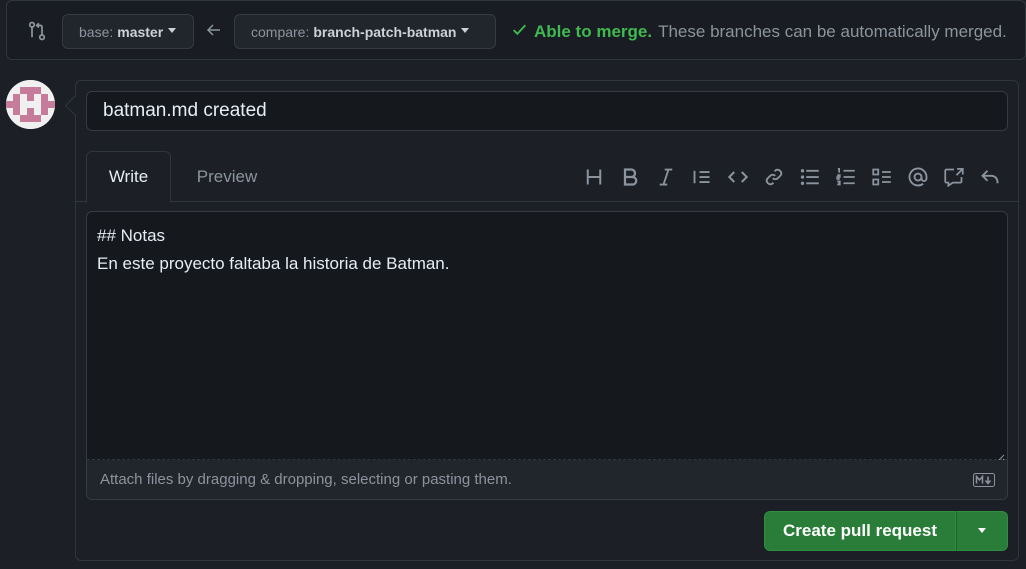  I want to click on bold-icon, so click(630, 177).